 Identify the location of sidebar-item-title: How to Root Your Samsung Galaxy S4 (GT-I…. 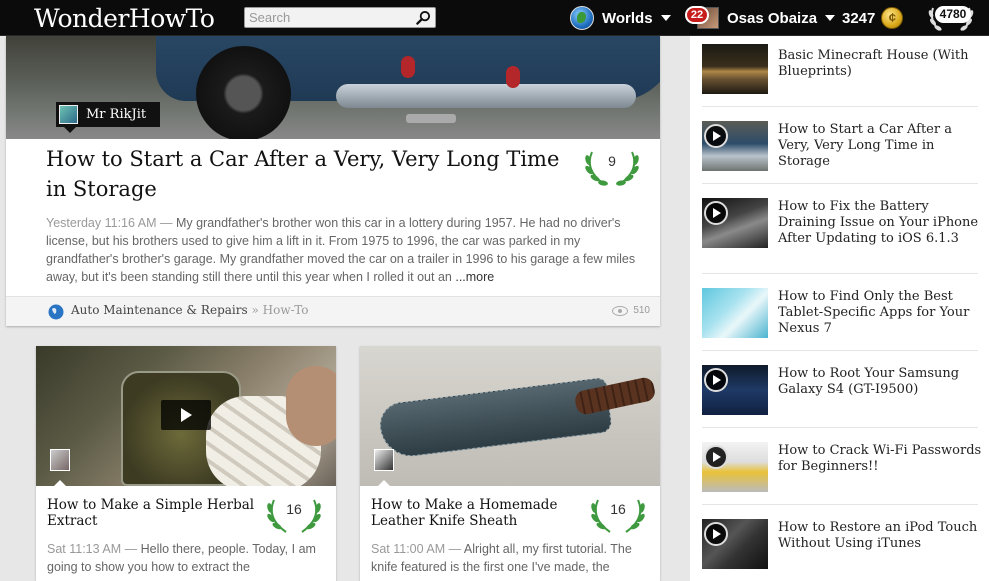
(869, 381).